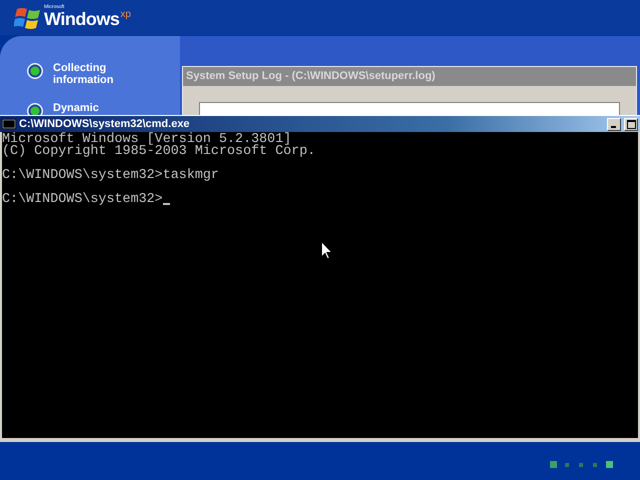 The height and width of the screenshot is (480, 640). I want to click on step-label: Collecting information, so click(83, 74).